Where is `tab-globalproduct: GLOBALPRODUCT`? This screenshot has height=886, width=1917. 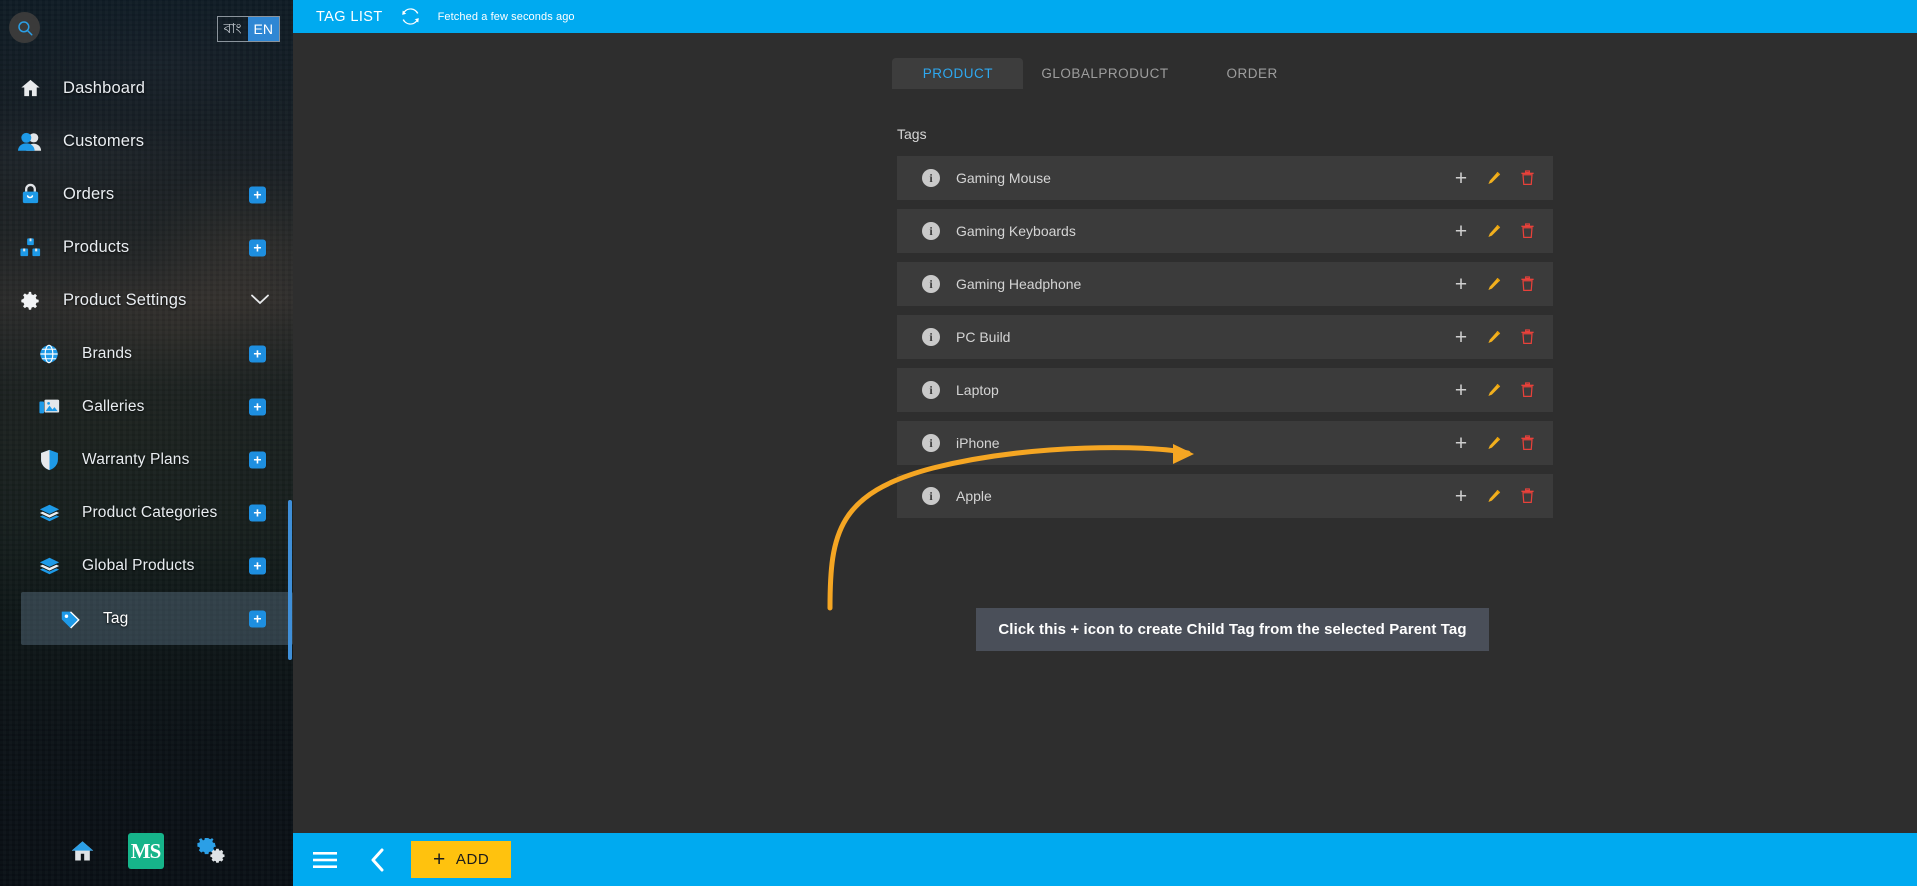 tab-globalproduct: GLOBALPRODUCT is located at coordinates (1104, 73).